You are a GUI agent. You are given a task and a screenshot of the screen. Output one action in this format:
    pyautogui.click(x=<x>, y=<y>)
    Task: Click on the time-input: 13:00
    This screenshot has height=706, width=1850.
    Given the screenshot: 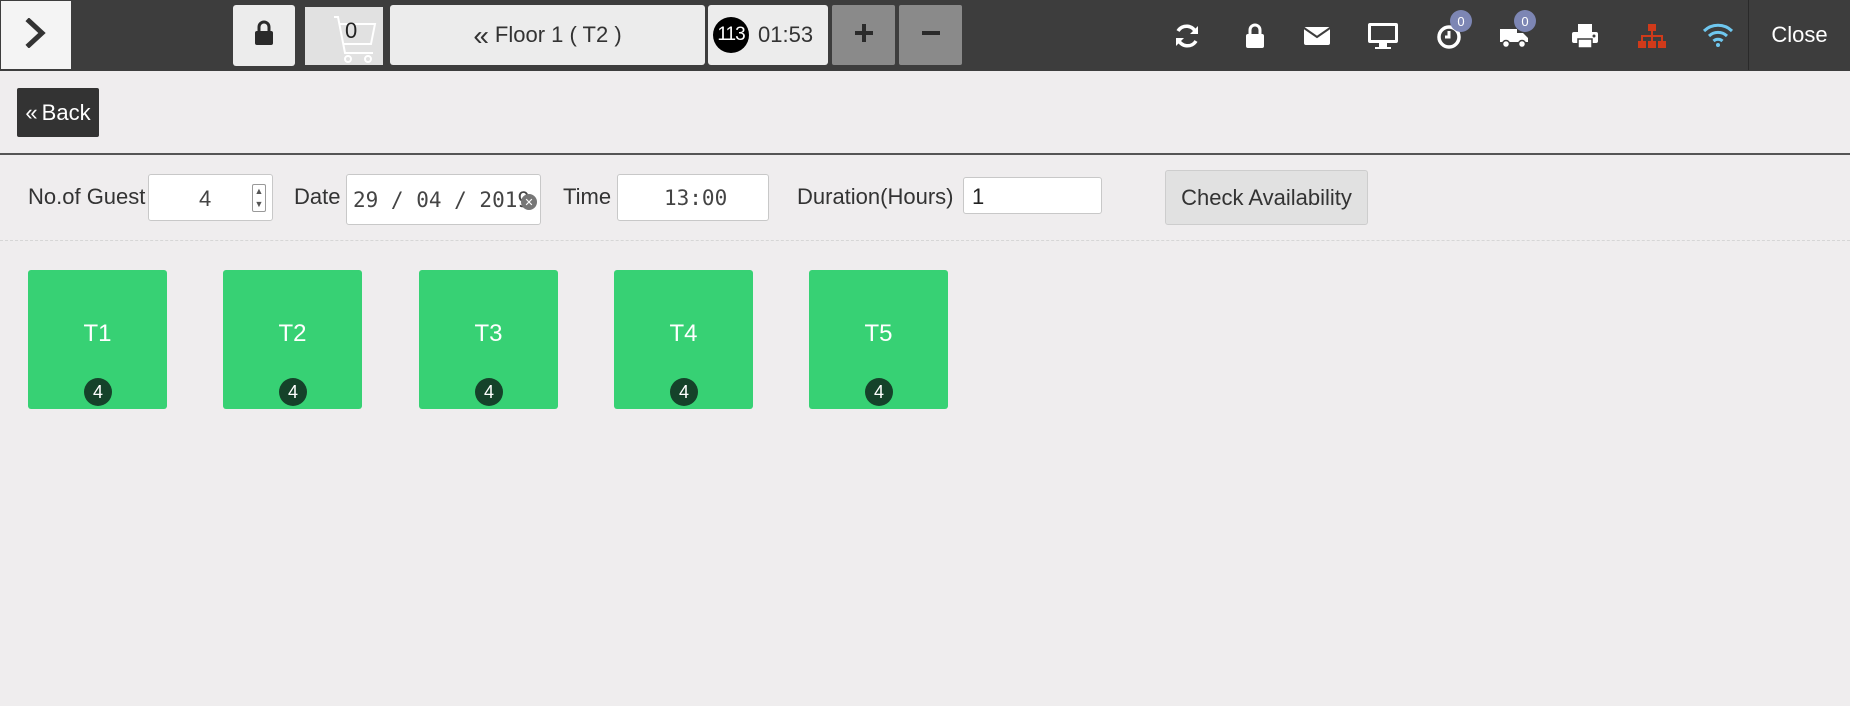 What is the action you would take?
    pyautogui.click(x=693, y=197)
    